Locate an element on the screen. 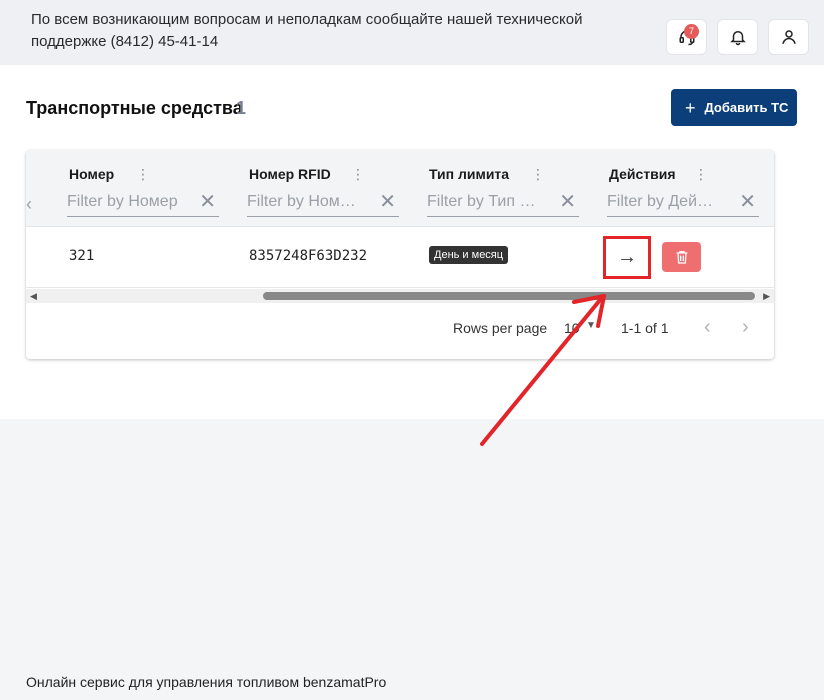 The width and height of the screenshot is (824, 700). cell-number: 321 is located at coordinates (82, 256).